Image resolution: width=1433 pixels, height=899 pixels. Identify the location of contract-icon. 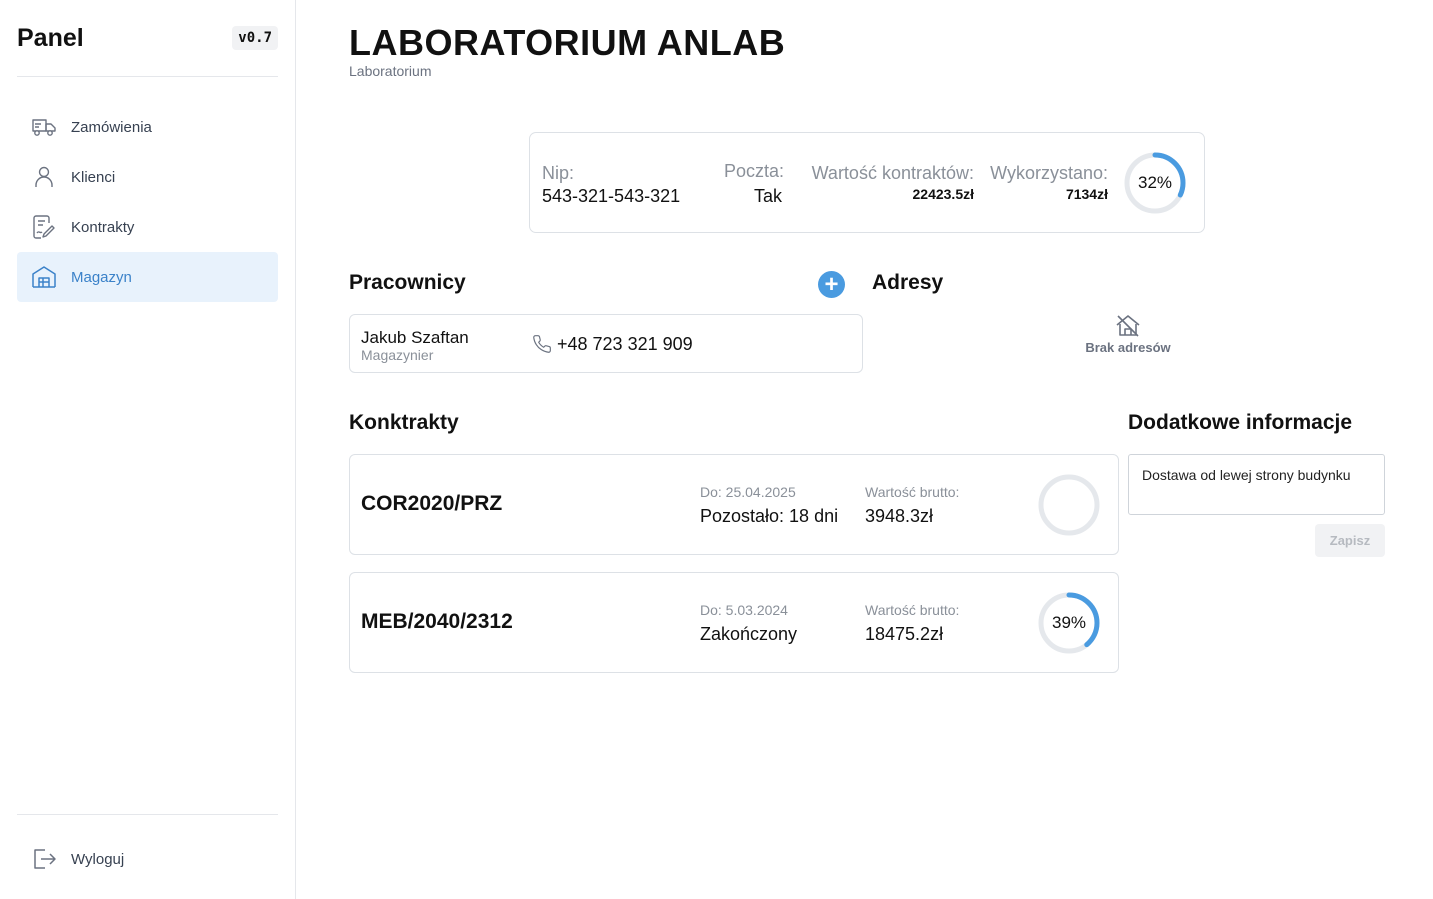
(44, 227).